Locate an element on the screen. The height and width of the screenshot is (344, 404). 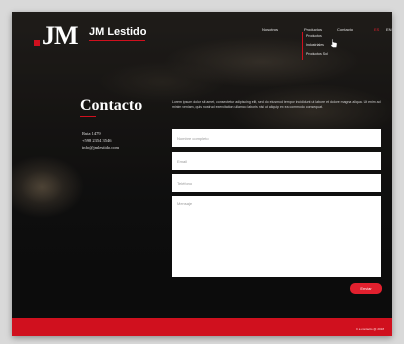
brand: JM Lestido is located at coordinates (117, 33).